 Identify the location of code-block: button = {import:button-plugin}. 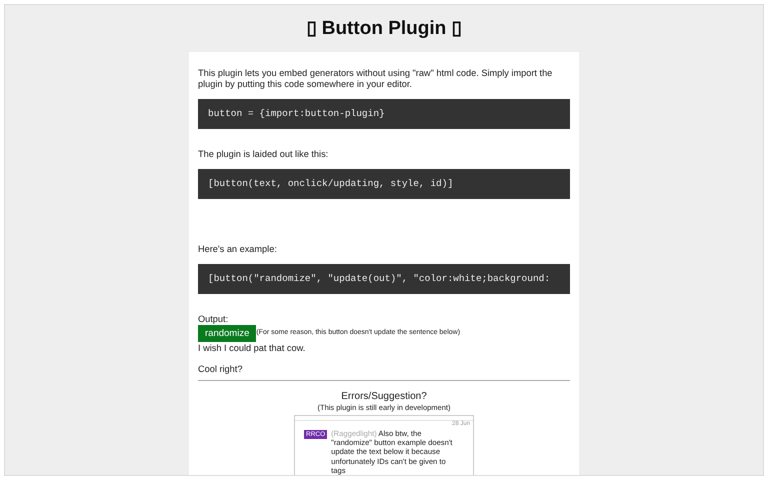
(384, 114).